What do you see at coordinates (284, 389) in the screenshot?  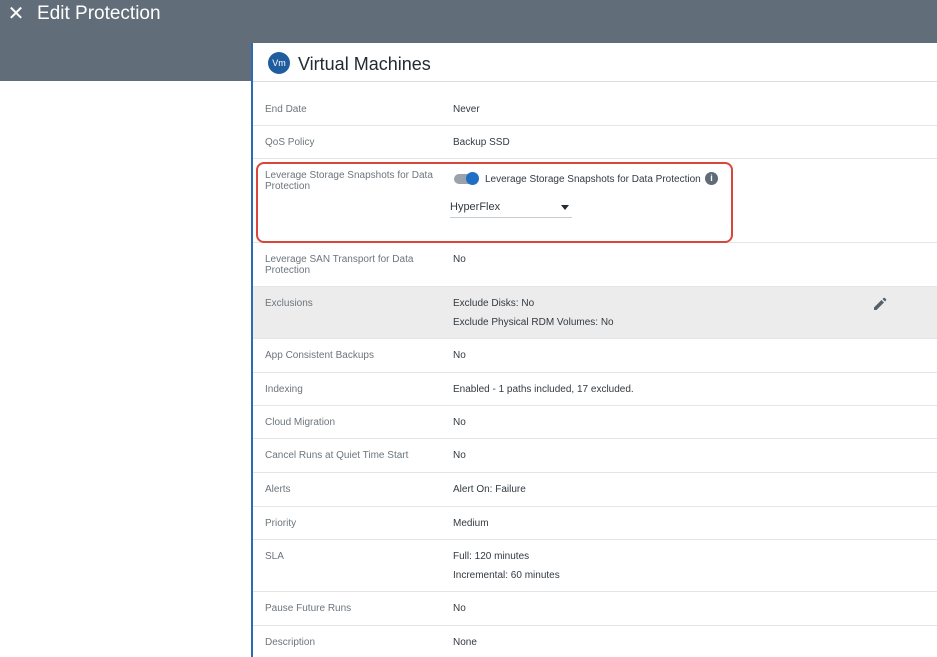 I see `row-label: Indexing` at bounding box center [284, 389].